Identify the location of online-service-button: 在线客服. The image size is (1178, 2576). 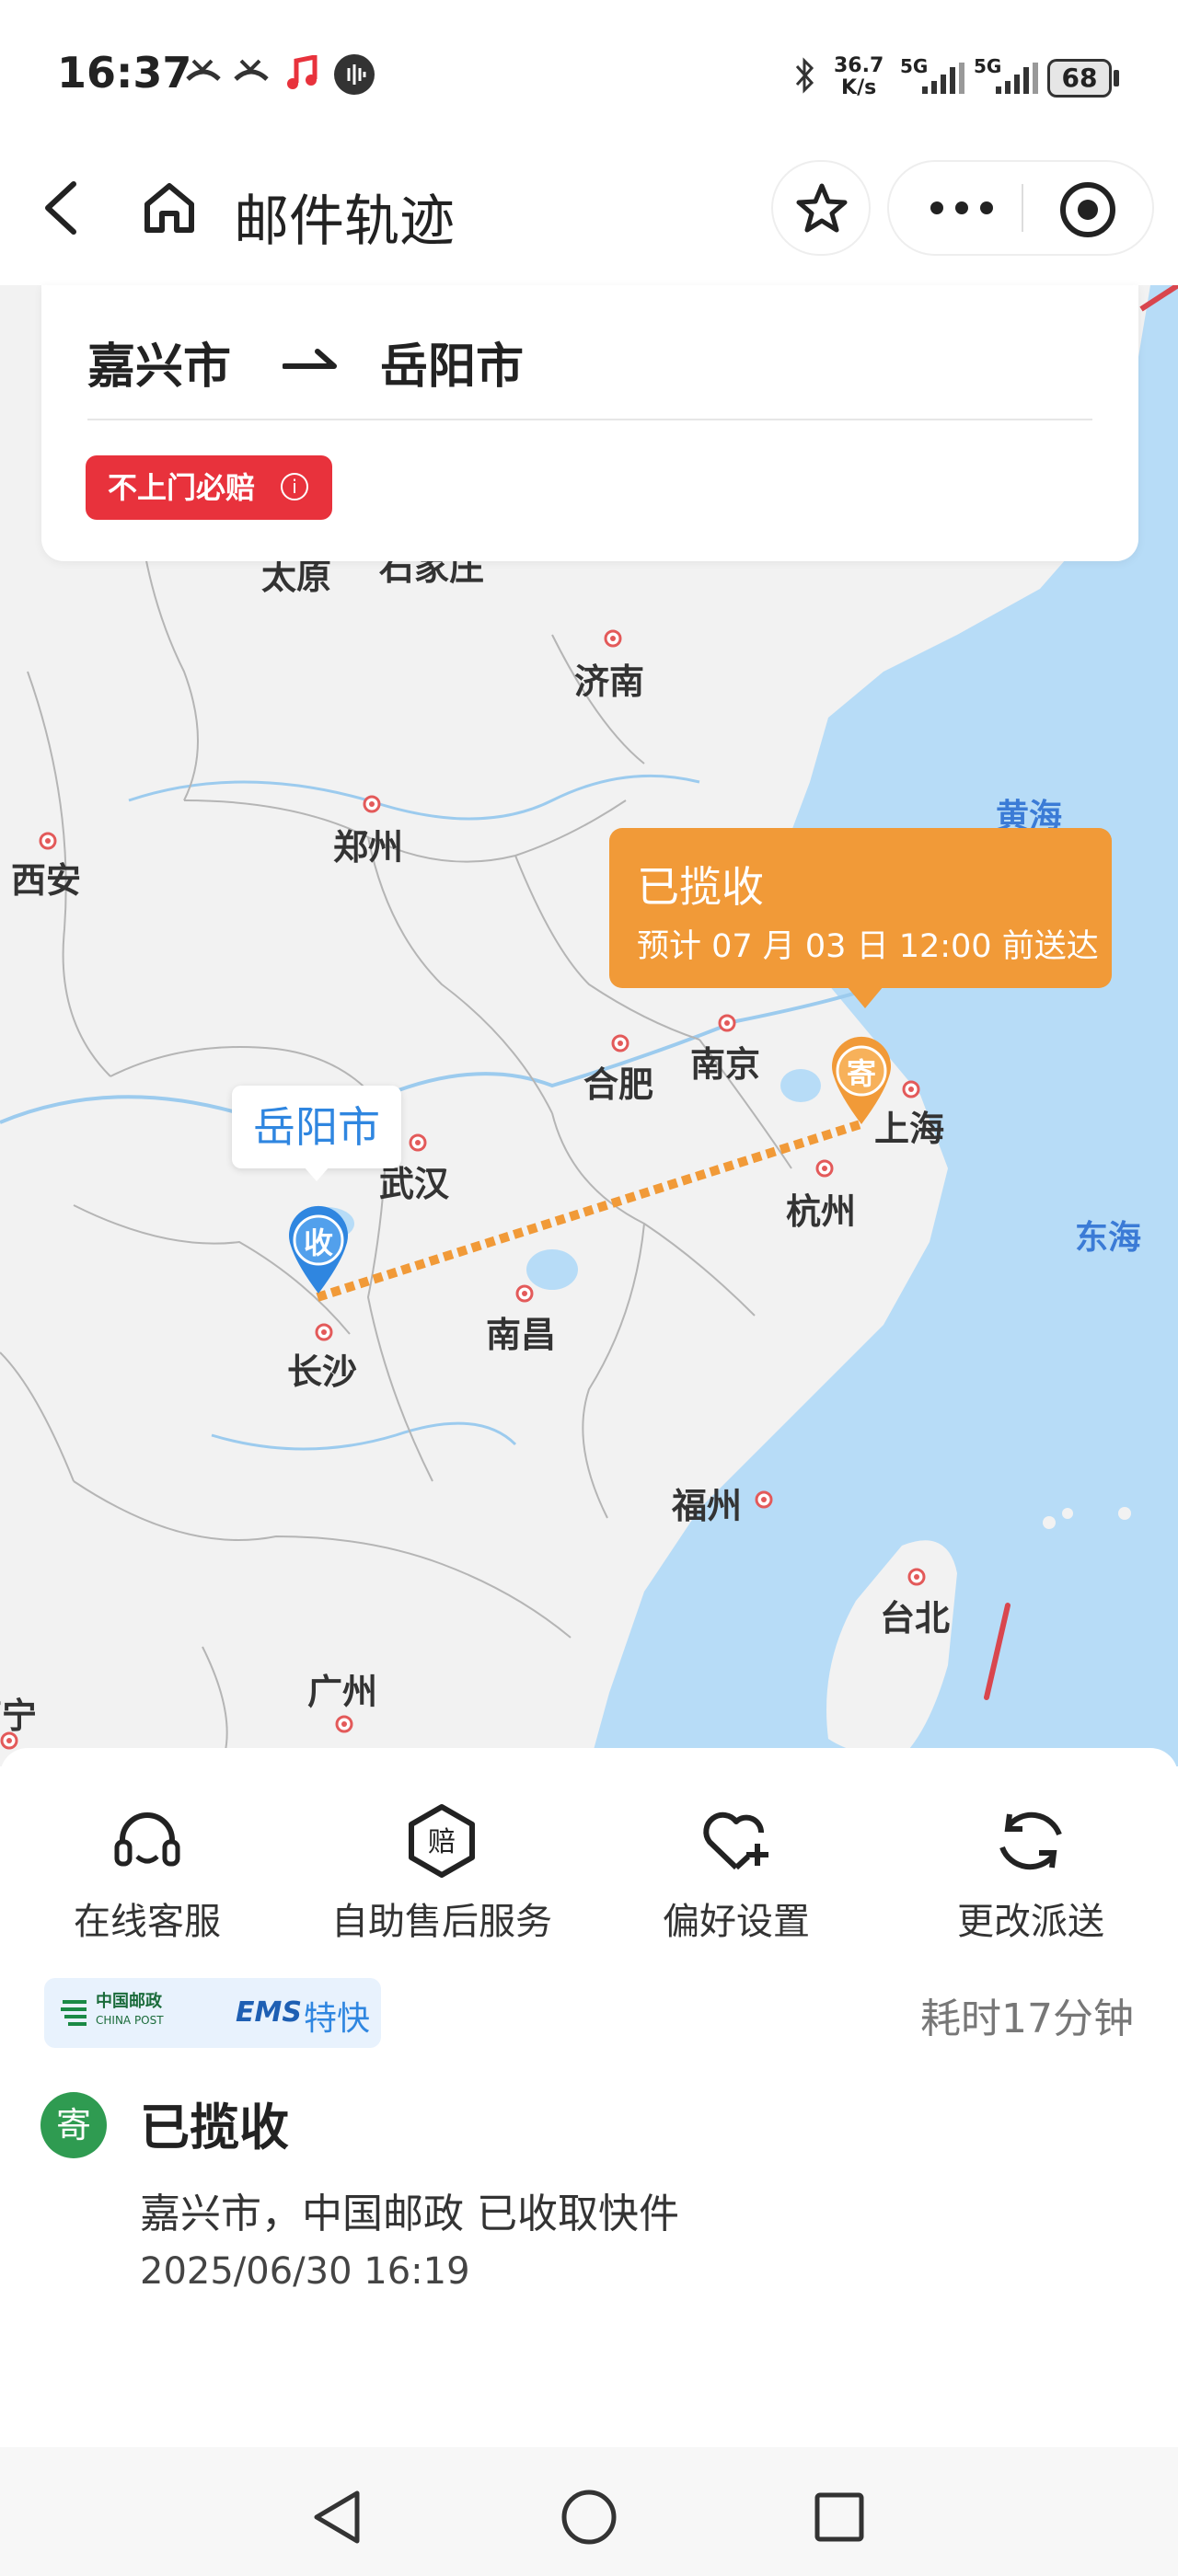
(147, 1872).